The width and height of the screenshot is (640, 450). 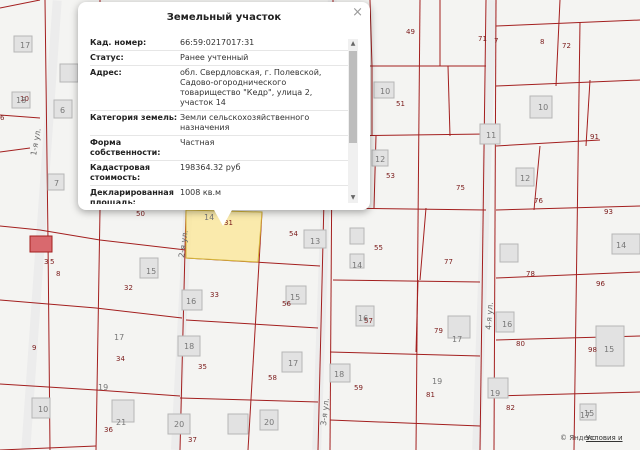 I want to click on plot-number-label: 49, so click(x=410, y=32).